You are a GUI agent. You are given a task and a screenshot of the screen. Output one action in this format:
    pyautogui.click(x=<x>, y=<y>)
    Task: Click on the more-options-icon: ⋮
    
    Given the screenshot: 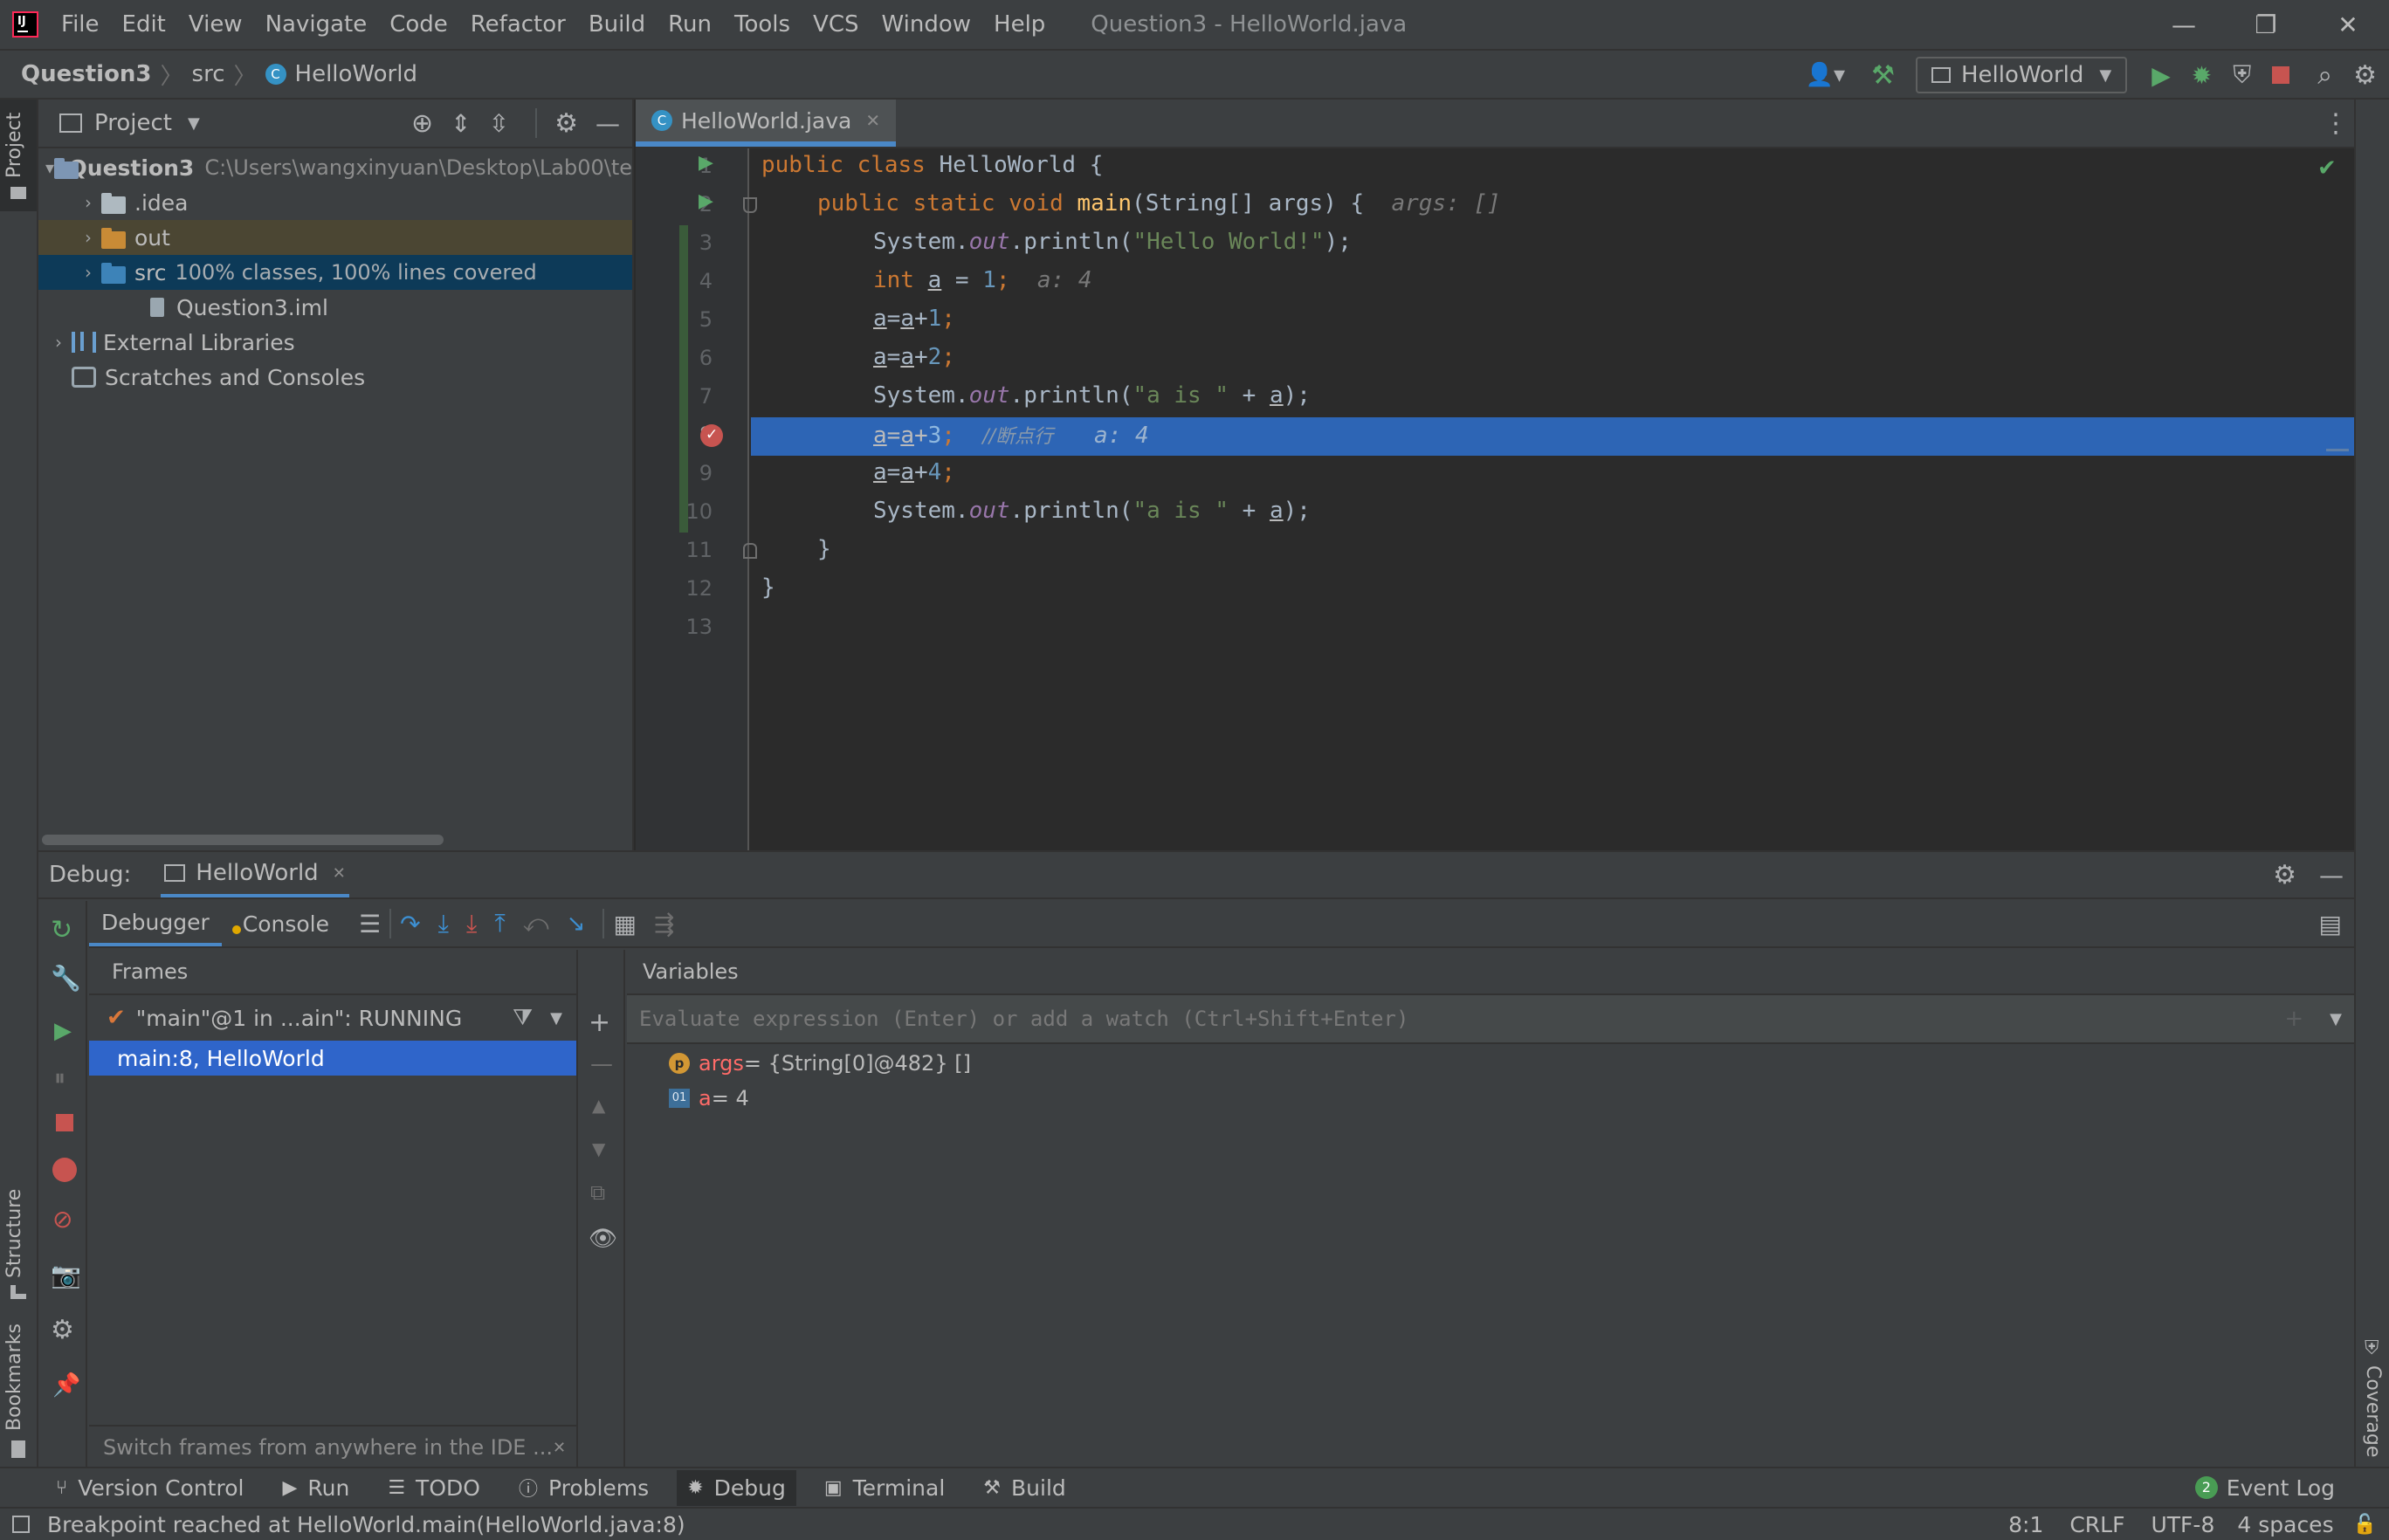 What is the action you would take?
    pyautogui.click(x=2336, y=123)
    